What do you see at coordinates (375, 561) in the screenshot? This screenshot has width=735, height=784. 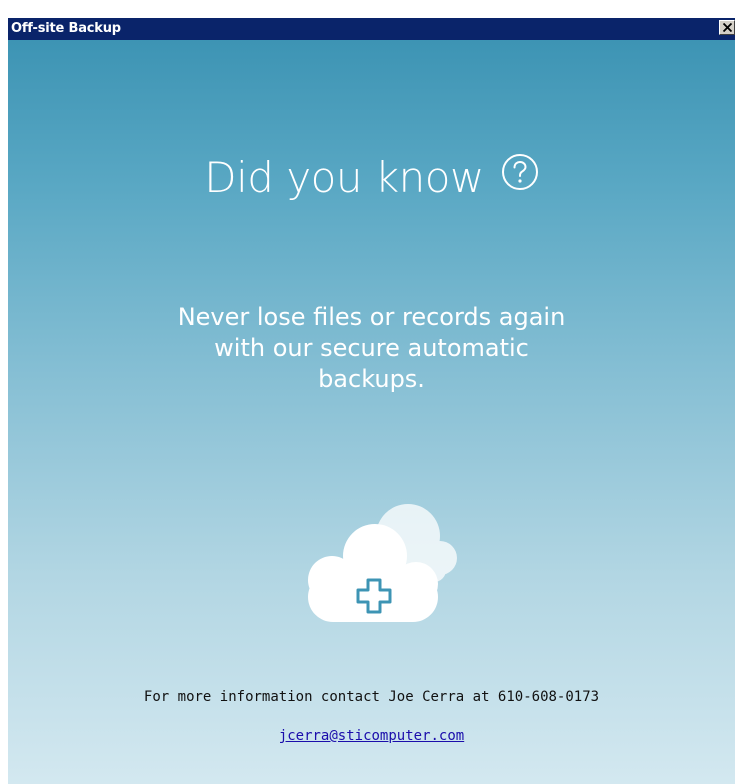 I see `cloud-plus-icon` at bounding box center [375, 561].